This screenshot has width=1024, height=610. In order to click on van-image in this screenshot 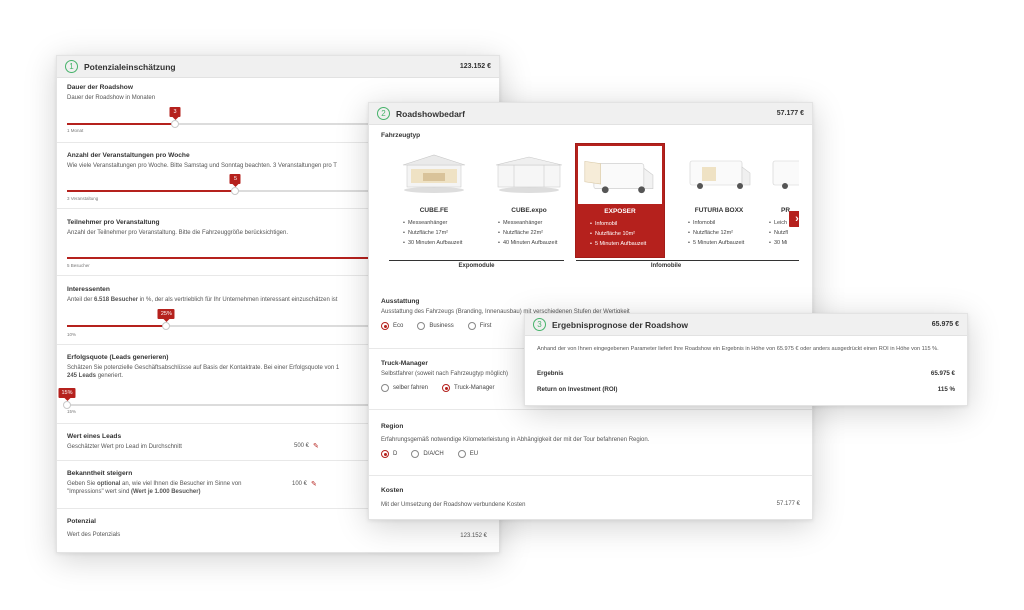, I will do `click(620, 175)`.